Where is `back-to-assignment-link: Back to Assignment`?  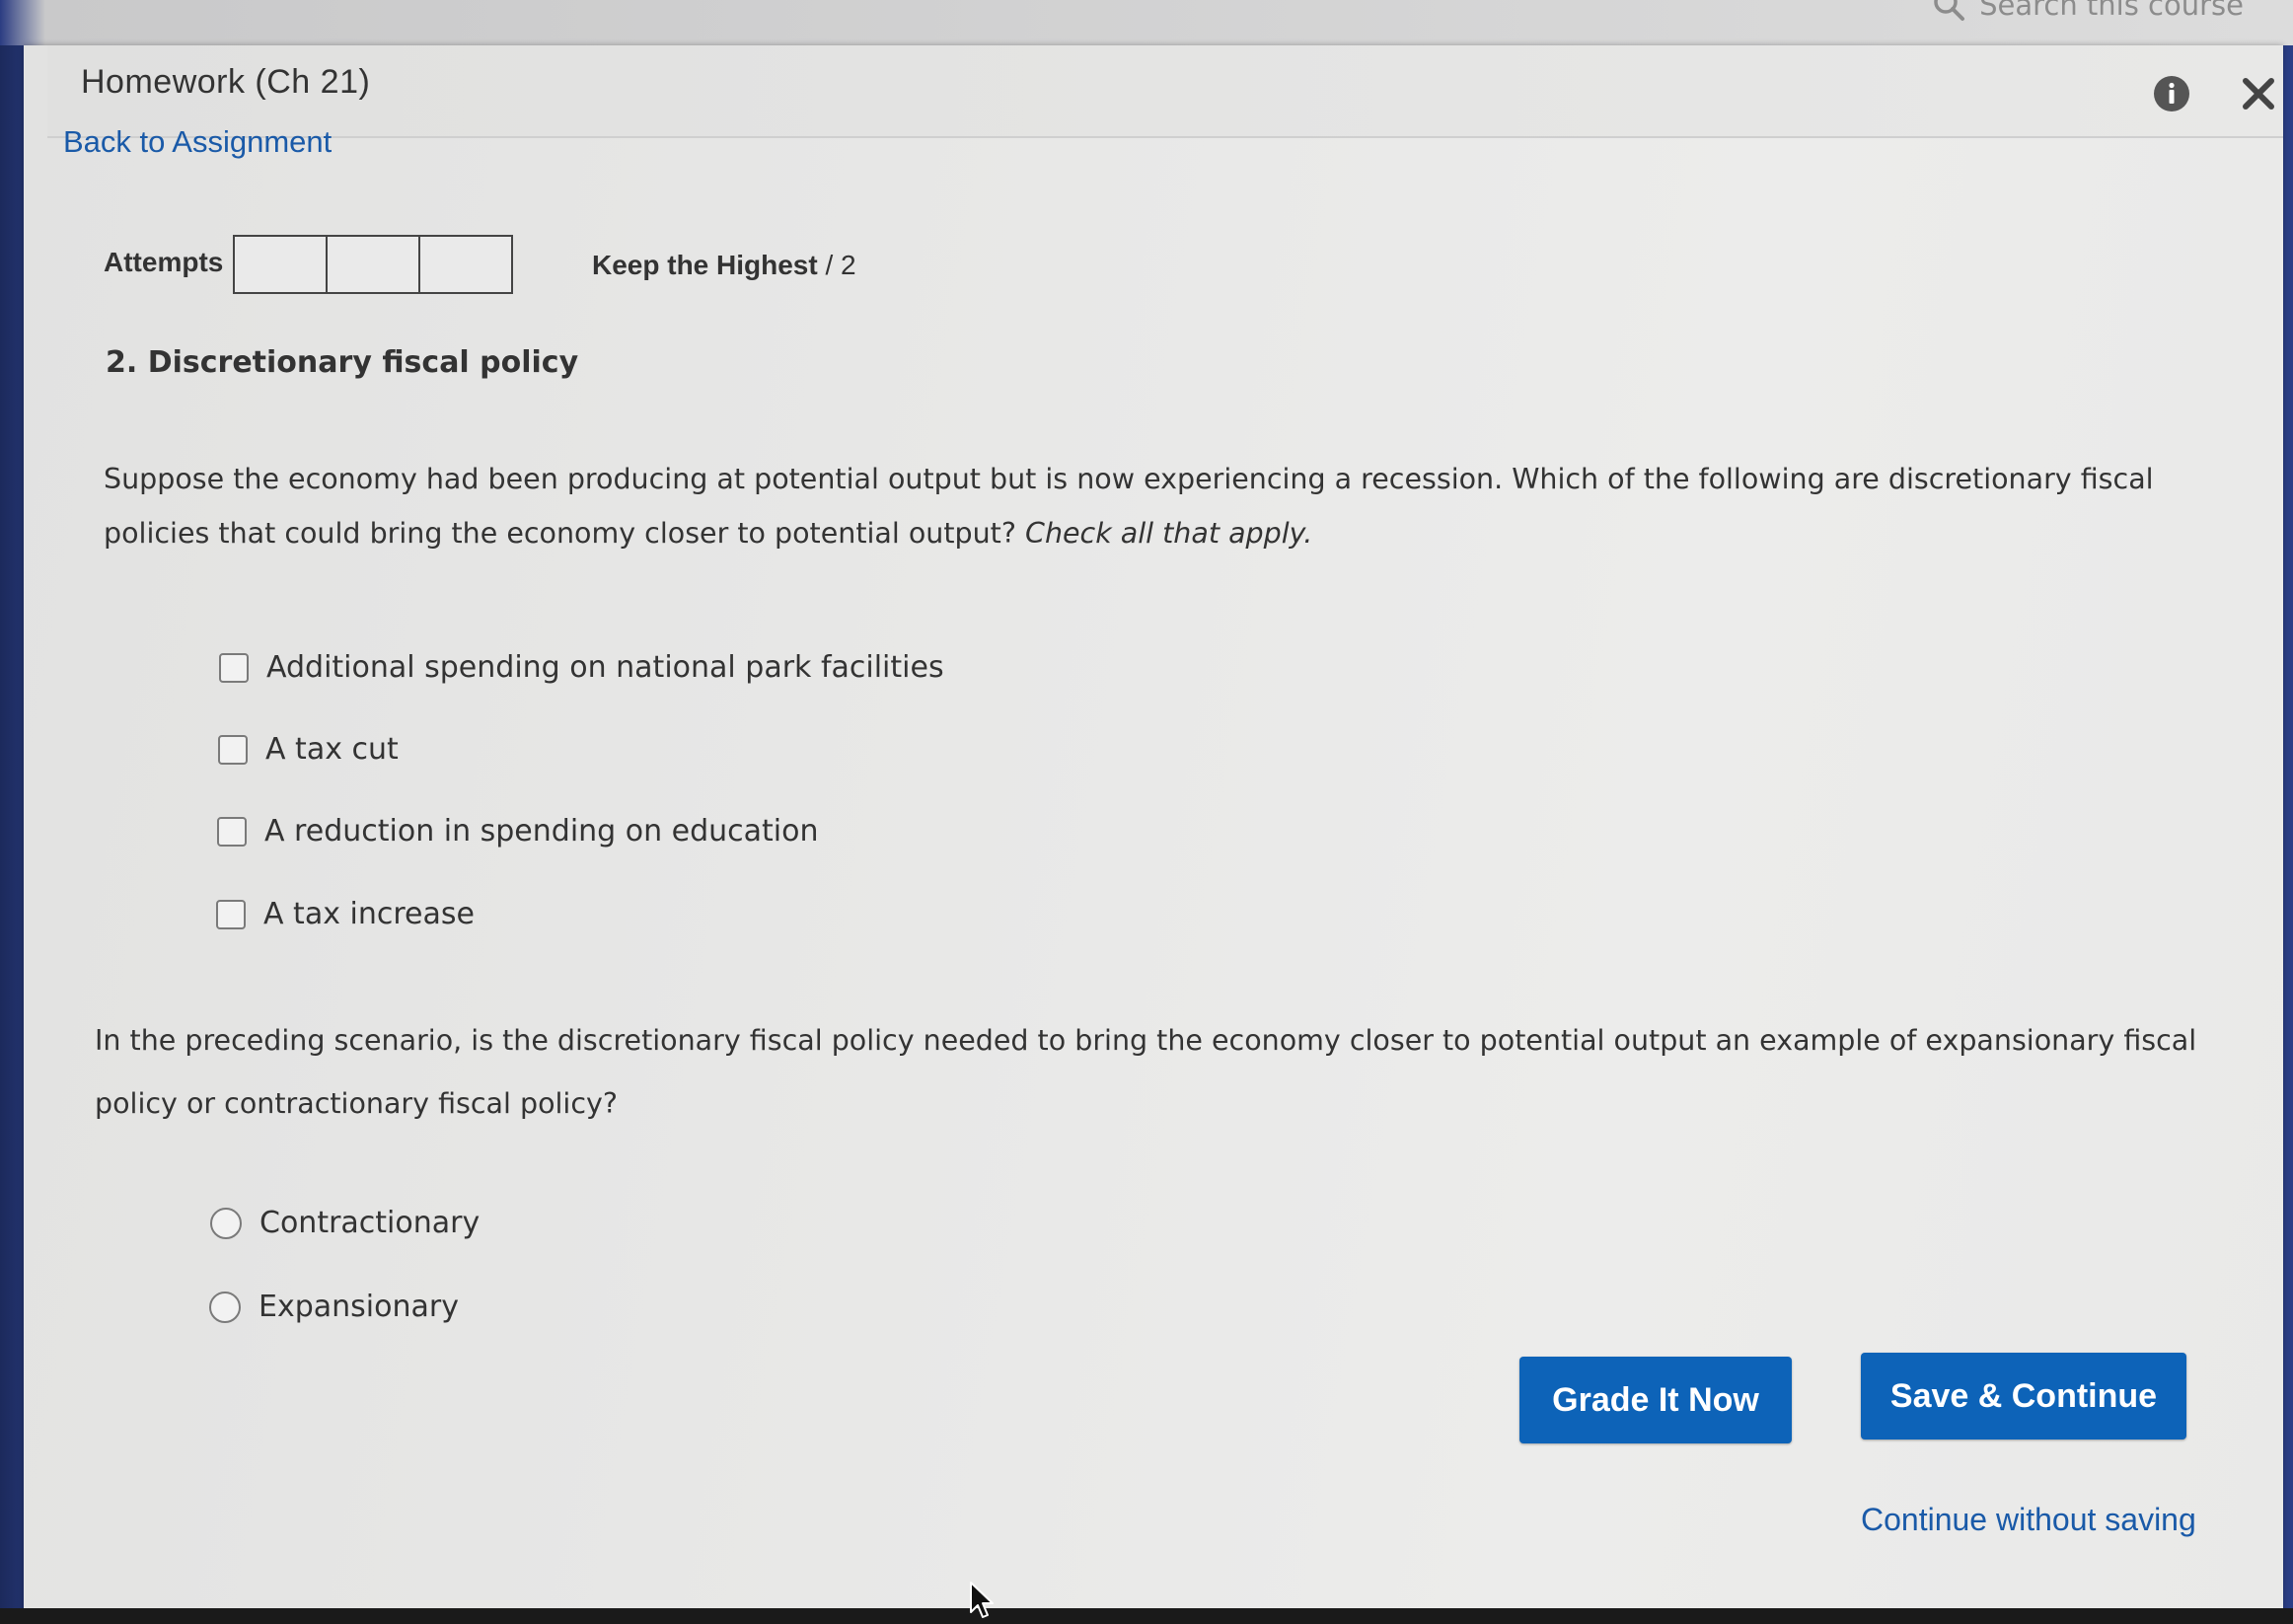
back-to-assignment-link: Back to Assignment is located at coordinates (197, 142).